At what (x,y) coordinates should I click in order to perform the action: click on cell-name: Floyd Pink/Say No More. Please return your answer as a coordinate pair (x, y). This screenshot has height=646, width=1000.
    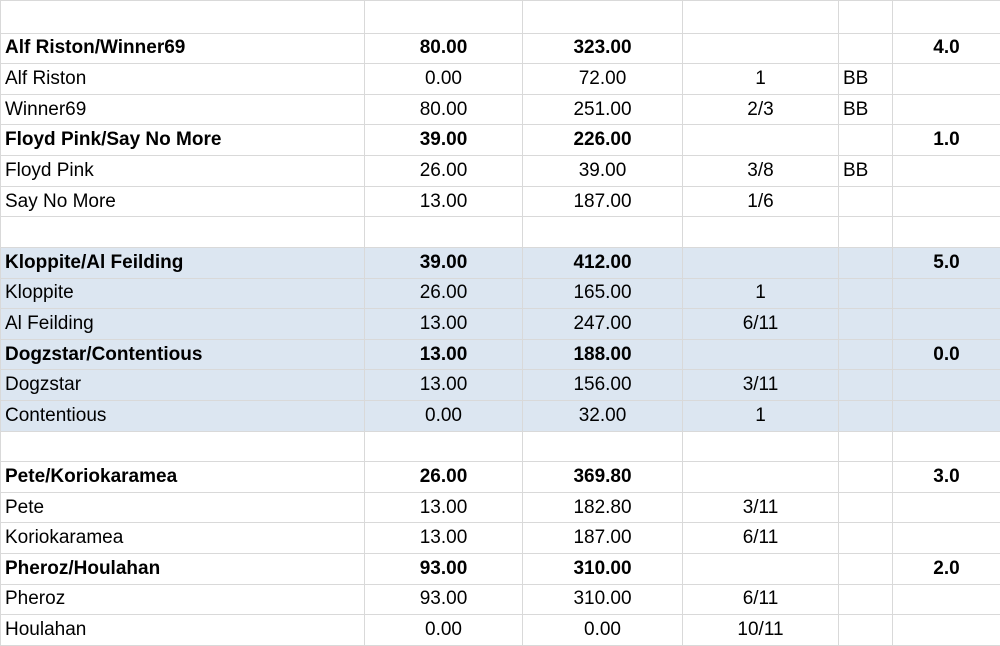
    Looking at the image, I should click on (182, 140).